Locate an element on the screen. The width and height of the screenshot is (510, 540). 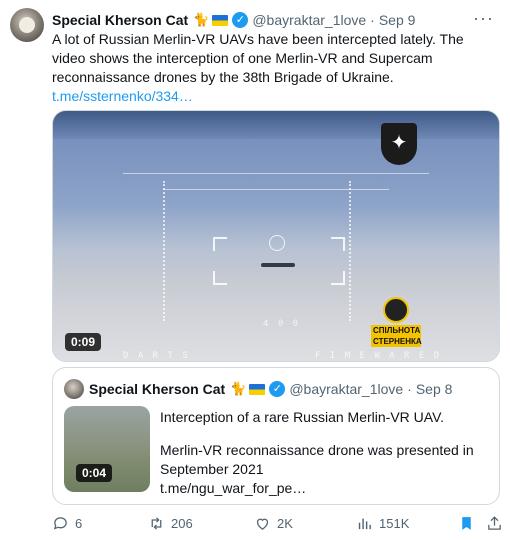
quote-video-thumbnail: 0:04 is located at coordinates (107, 449).